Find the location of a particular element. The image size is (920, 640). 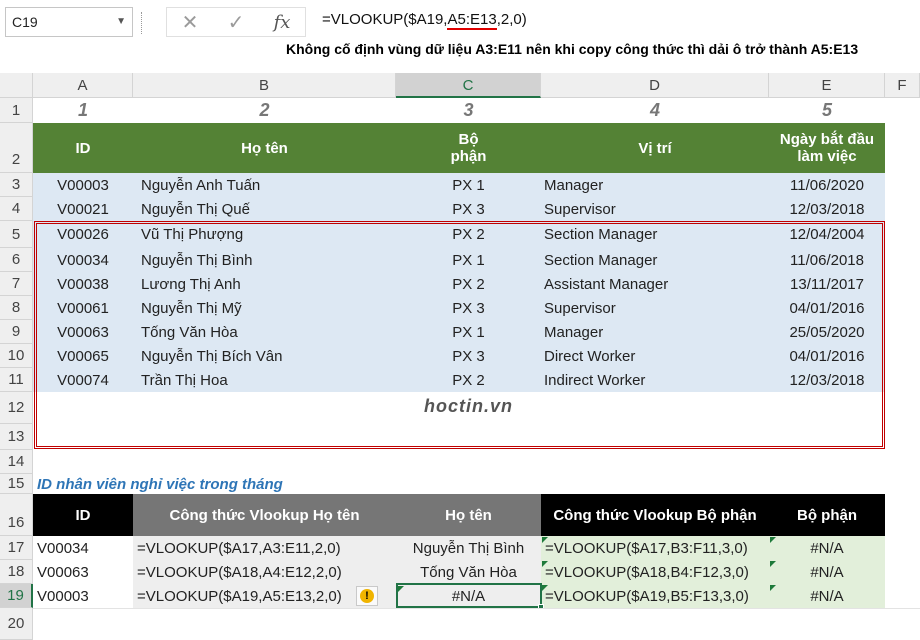

row-header-19: 19 is located at coordinates (16, 596).